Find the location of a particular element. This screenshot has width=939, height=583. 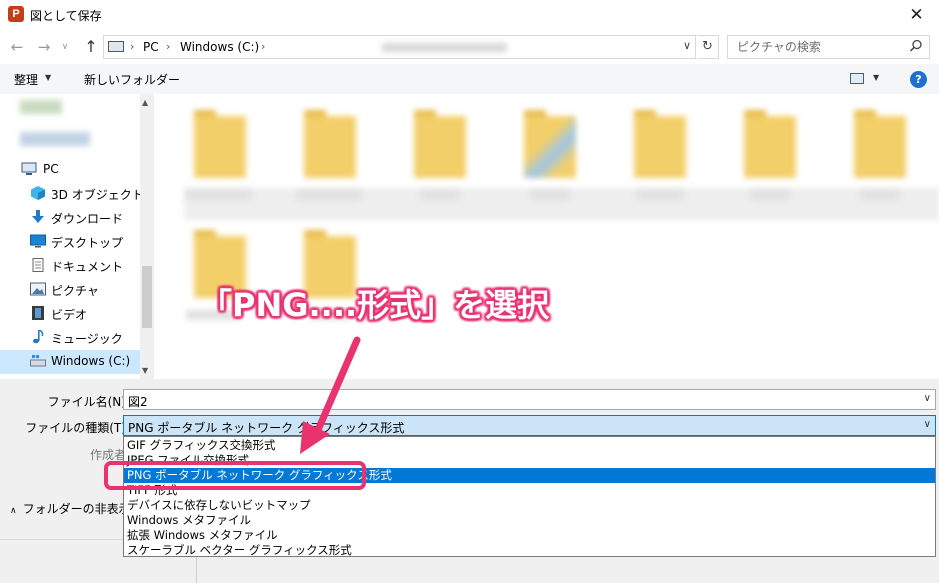

nav-item-documents: ドキュメント is located at coordinates (70, 266).